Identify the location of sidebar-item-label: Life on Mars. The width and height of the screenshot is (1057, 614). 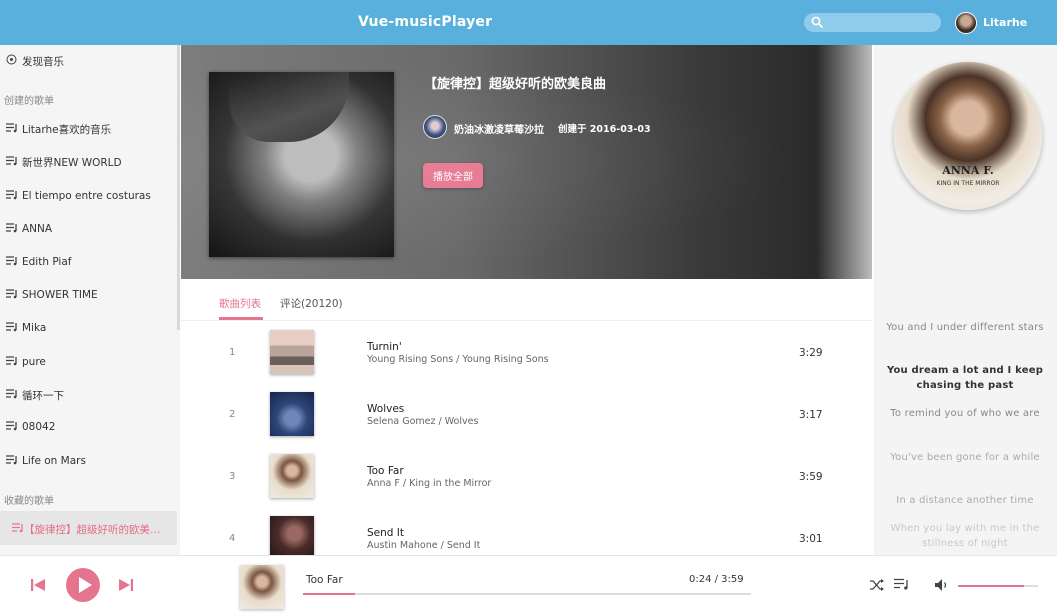
(54, 461).